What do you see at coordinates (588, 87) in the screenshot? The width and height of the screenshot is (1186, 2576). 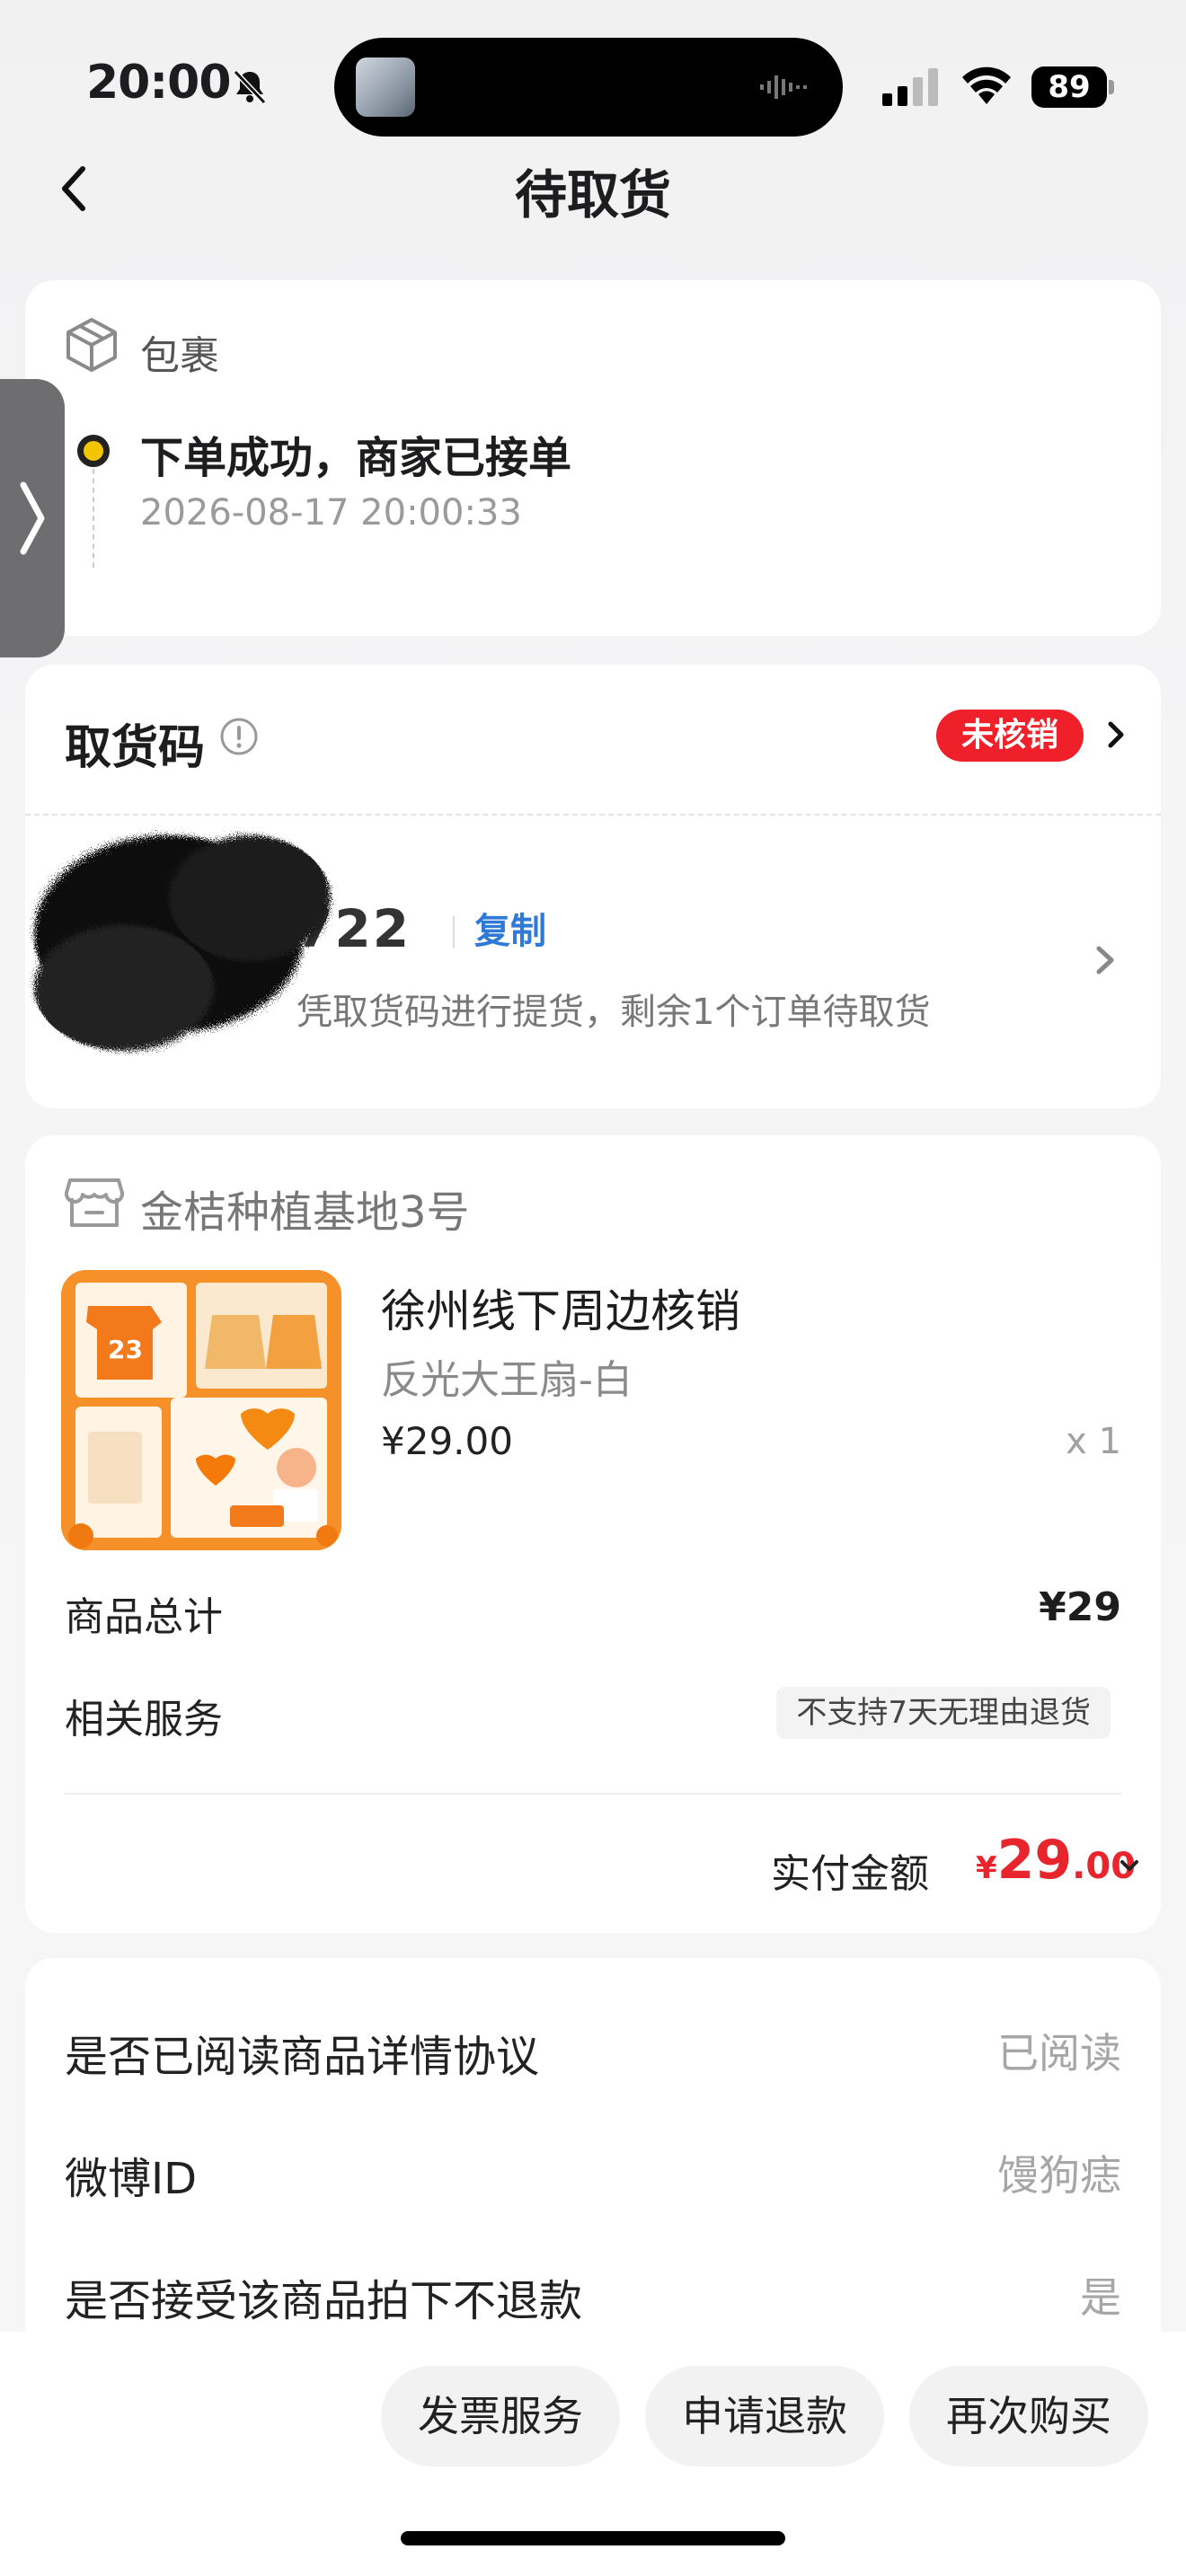 I see `dynamic-island` at bounding box center [588, 87].